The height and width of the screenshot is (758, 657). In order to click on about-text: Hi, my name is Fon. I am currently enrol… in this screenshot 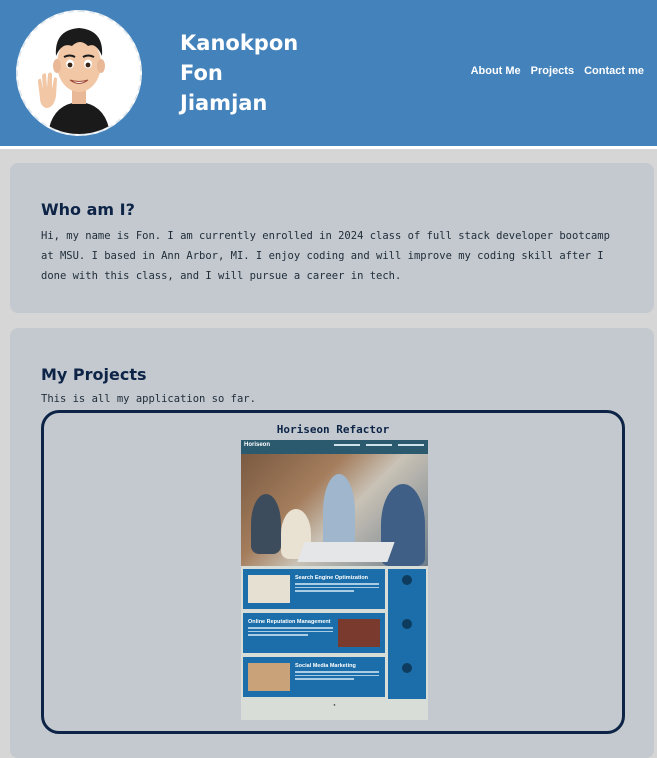, I will do `click(325, 256)`.